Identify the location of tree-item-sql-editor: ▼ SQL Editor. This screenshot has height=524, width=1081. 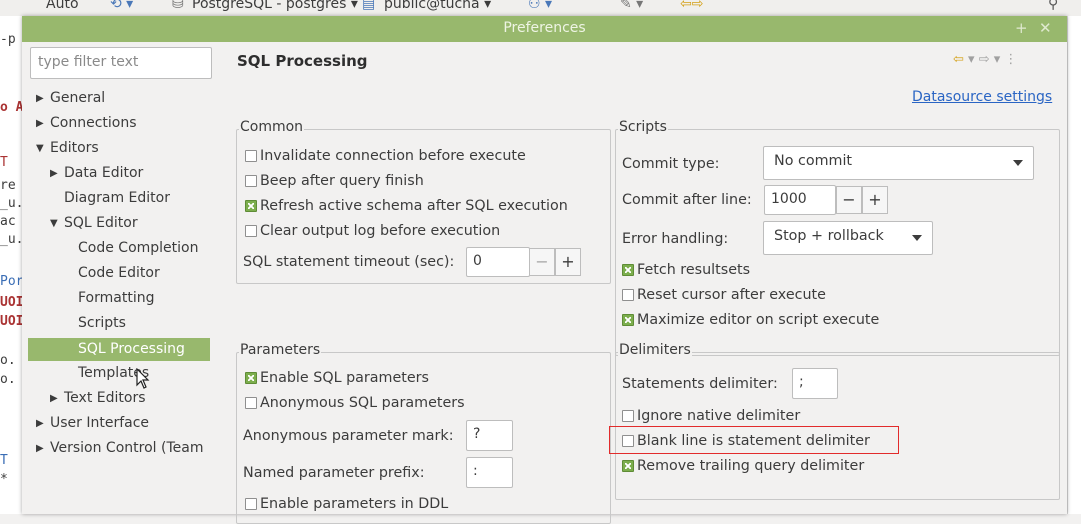
(93, 223).